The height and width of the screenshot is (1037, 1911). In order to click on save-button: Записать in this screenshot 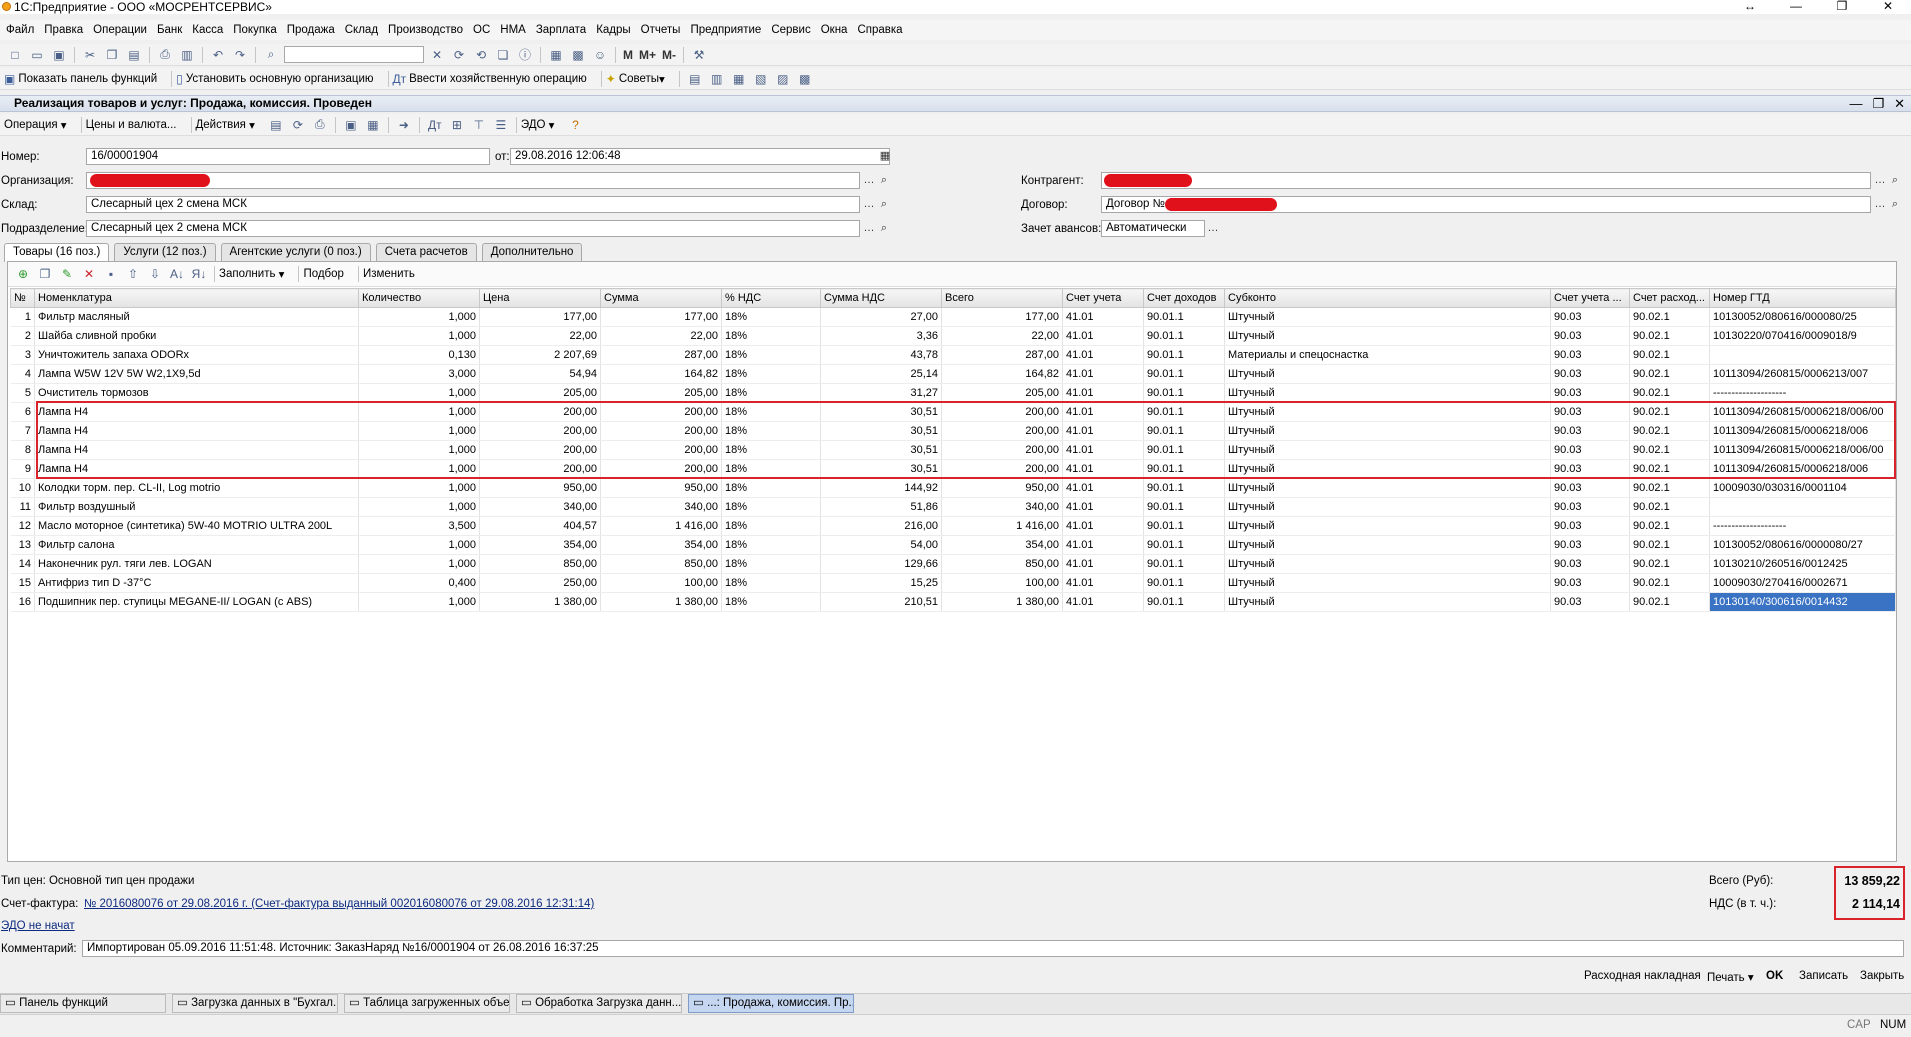, I will do `click(1823, 976)`.